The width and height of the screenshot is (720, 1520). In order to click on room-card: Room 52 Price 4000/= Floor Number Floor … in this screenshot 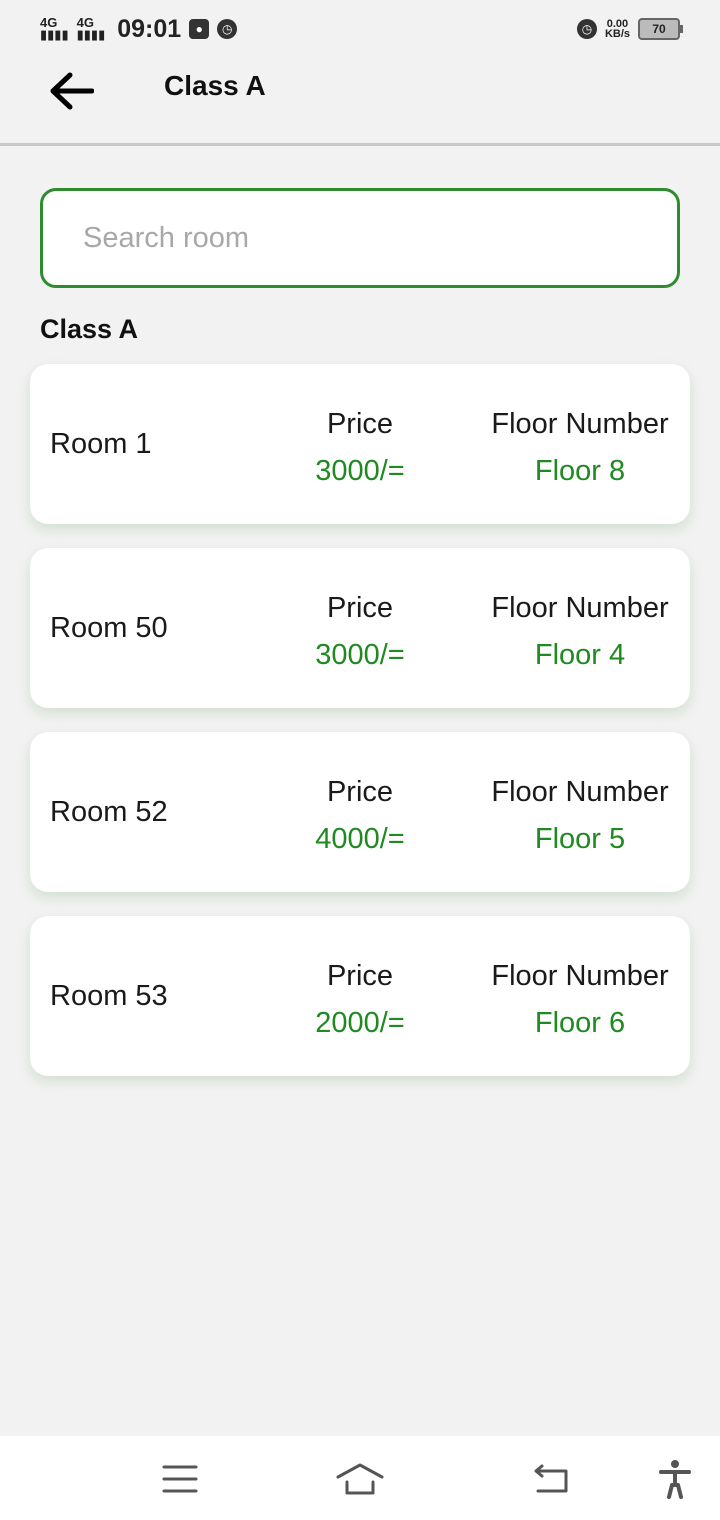, I will do `click(360, 812)`.